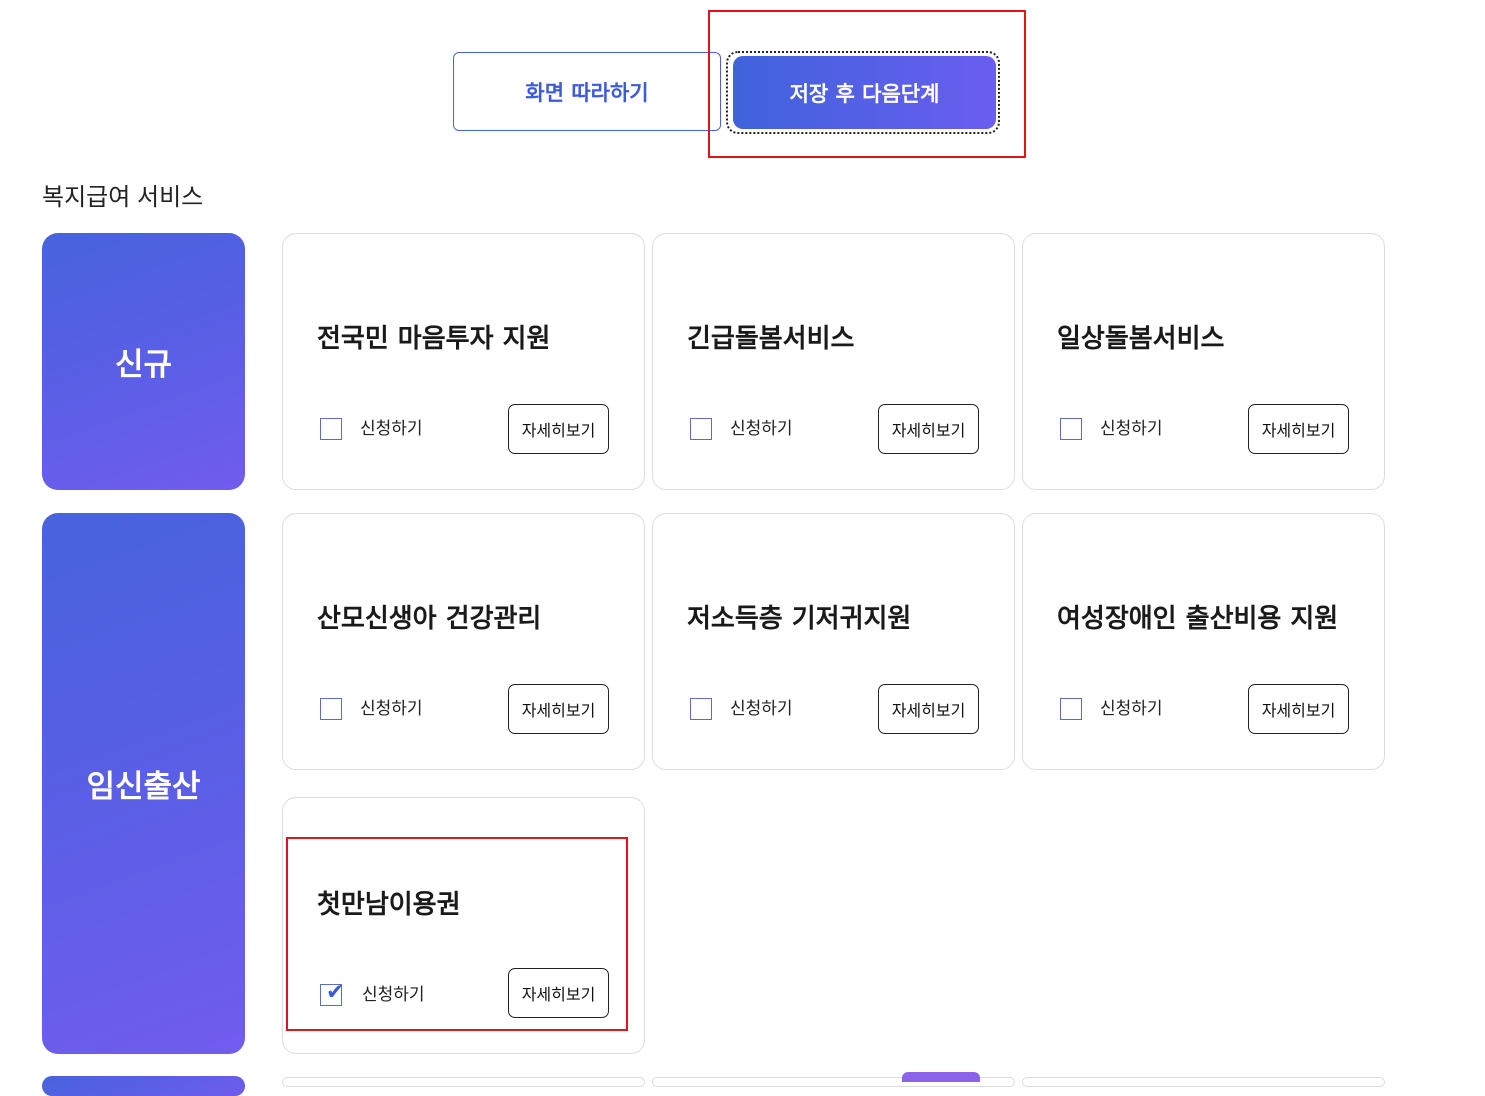 The height and width of the screenshot is (1096, 1485). Describe the element at coordinates (389, 905) in the screenshot. I see `service-title: 첫만남이용권` at that location.